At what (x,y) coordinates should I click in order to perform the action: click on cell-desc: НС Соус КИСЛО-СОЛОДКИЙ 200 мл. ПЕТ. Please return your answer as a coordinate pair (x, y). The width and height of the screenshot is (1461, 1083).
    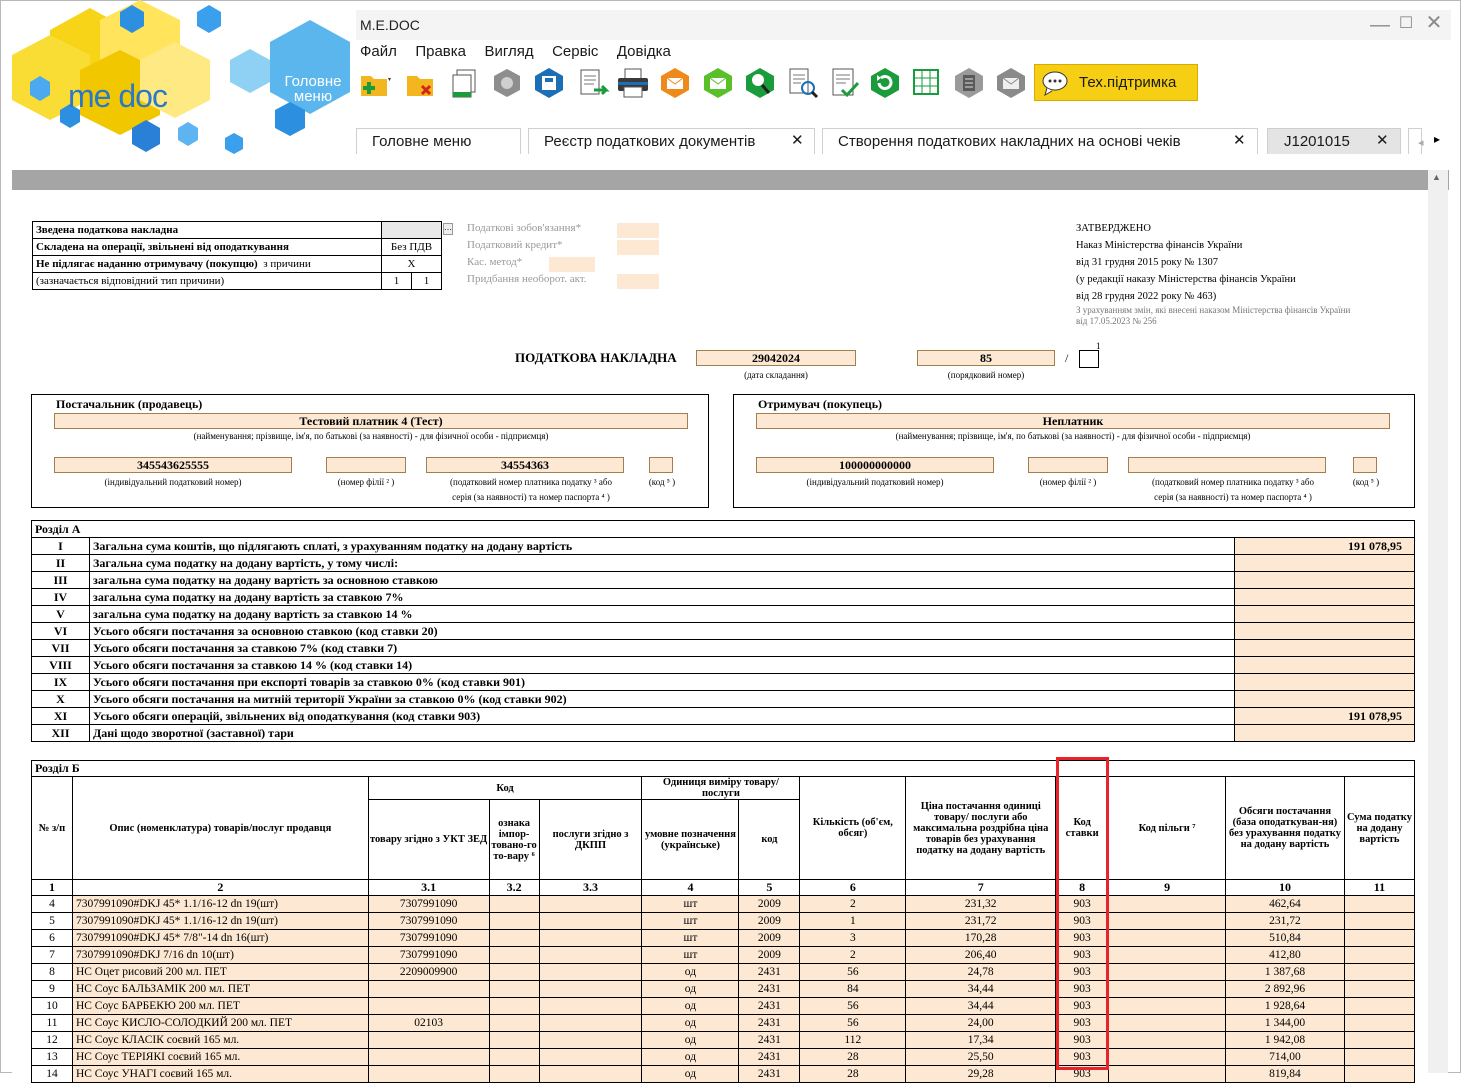
    Looking at the image, I should click on (220, 1023).